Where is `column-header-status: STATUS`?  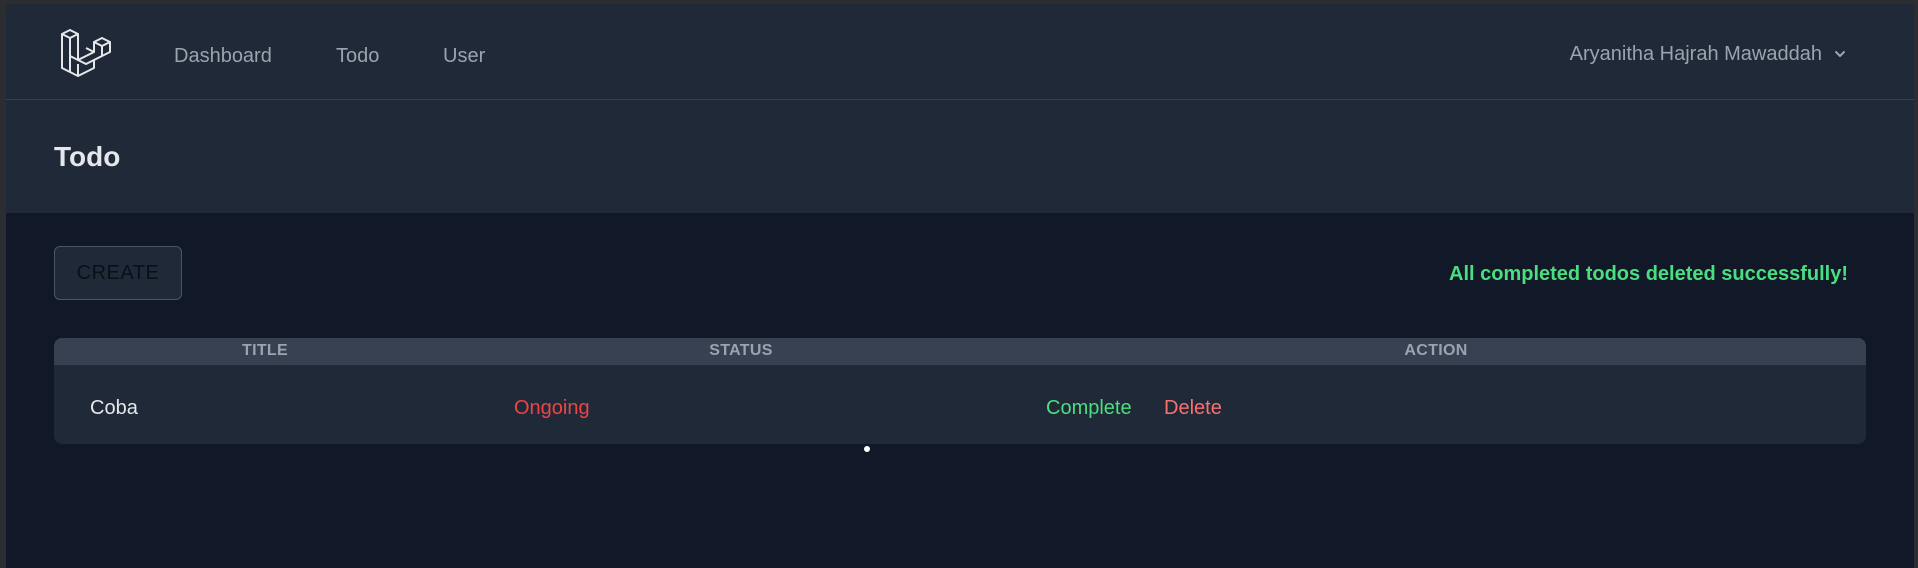 column-header-status: STATUS is located at coordinates (741, 350).